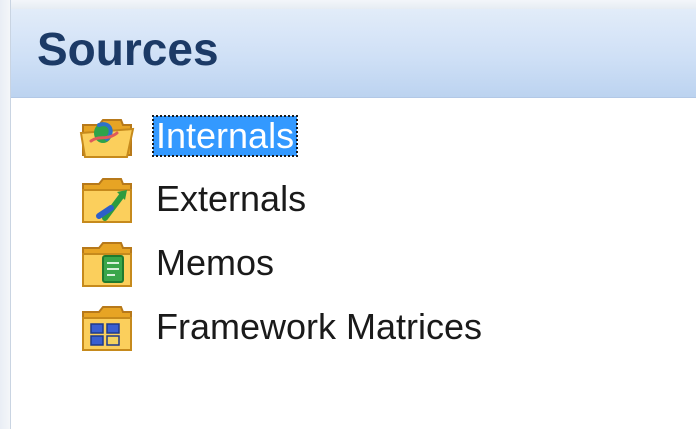 This screenshot has width=696, height=429. What do you see at coordinates (225, 136) in the screenshot?
I see `tree-item-label: Internals` at bounding box center [225, 136].